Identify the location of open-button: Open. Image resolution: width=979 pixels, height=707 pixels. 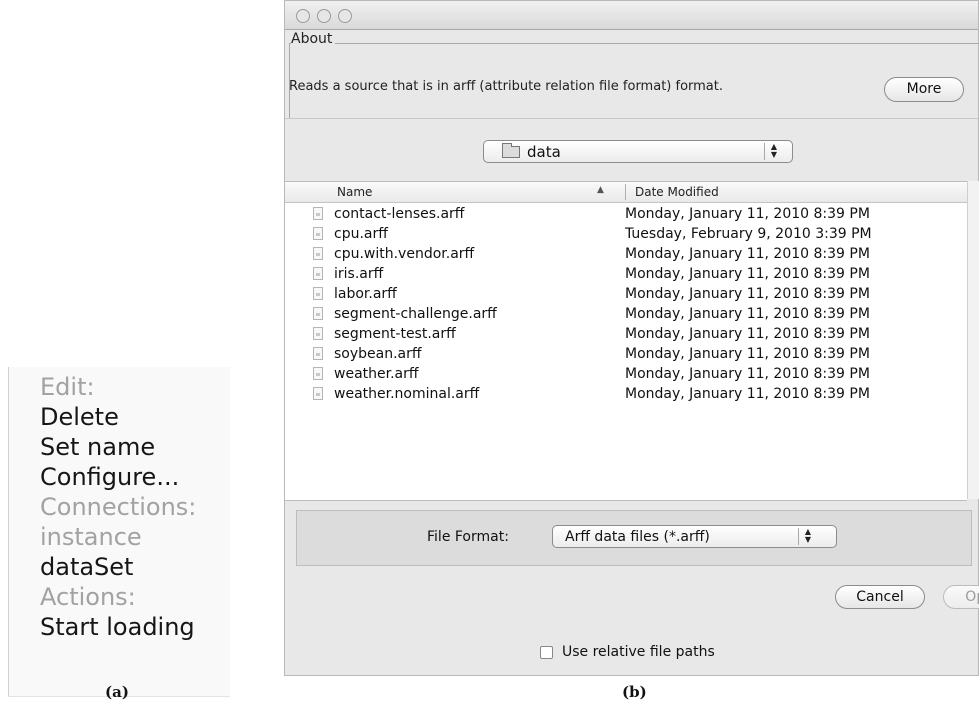
(961, 597).